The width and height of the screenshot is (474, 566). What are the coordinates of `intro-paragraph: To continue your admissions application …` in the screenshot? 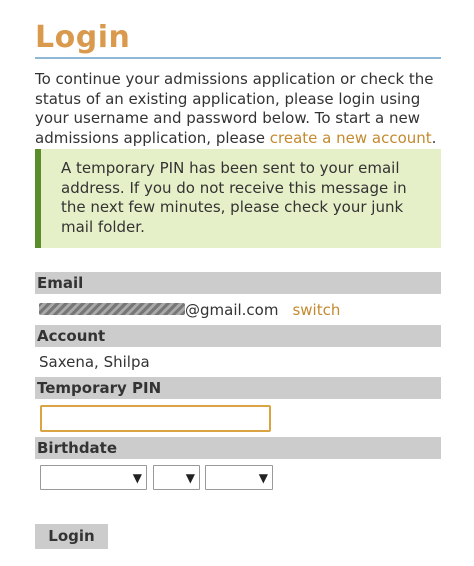 It's located at (240, 109).